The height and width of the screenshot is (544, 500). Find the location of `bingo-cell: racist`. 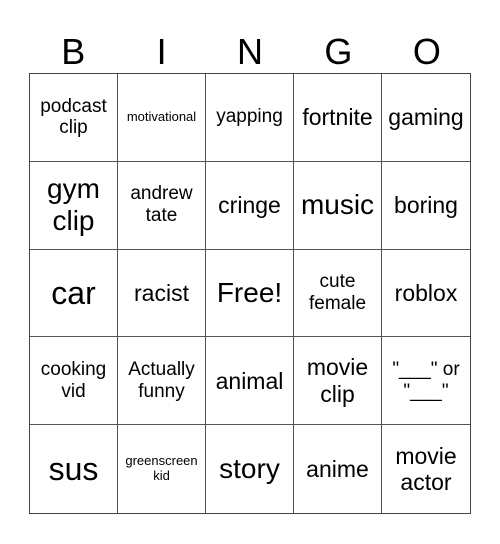

bingo-cell: racist is located at coordinates (162, 293).